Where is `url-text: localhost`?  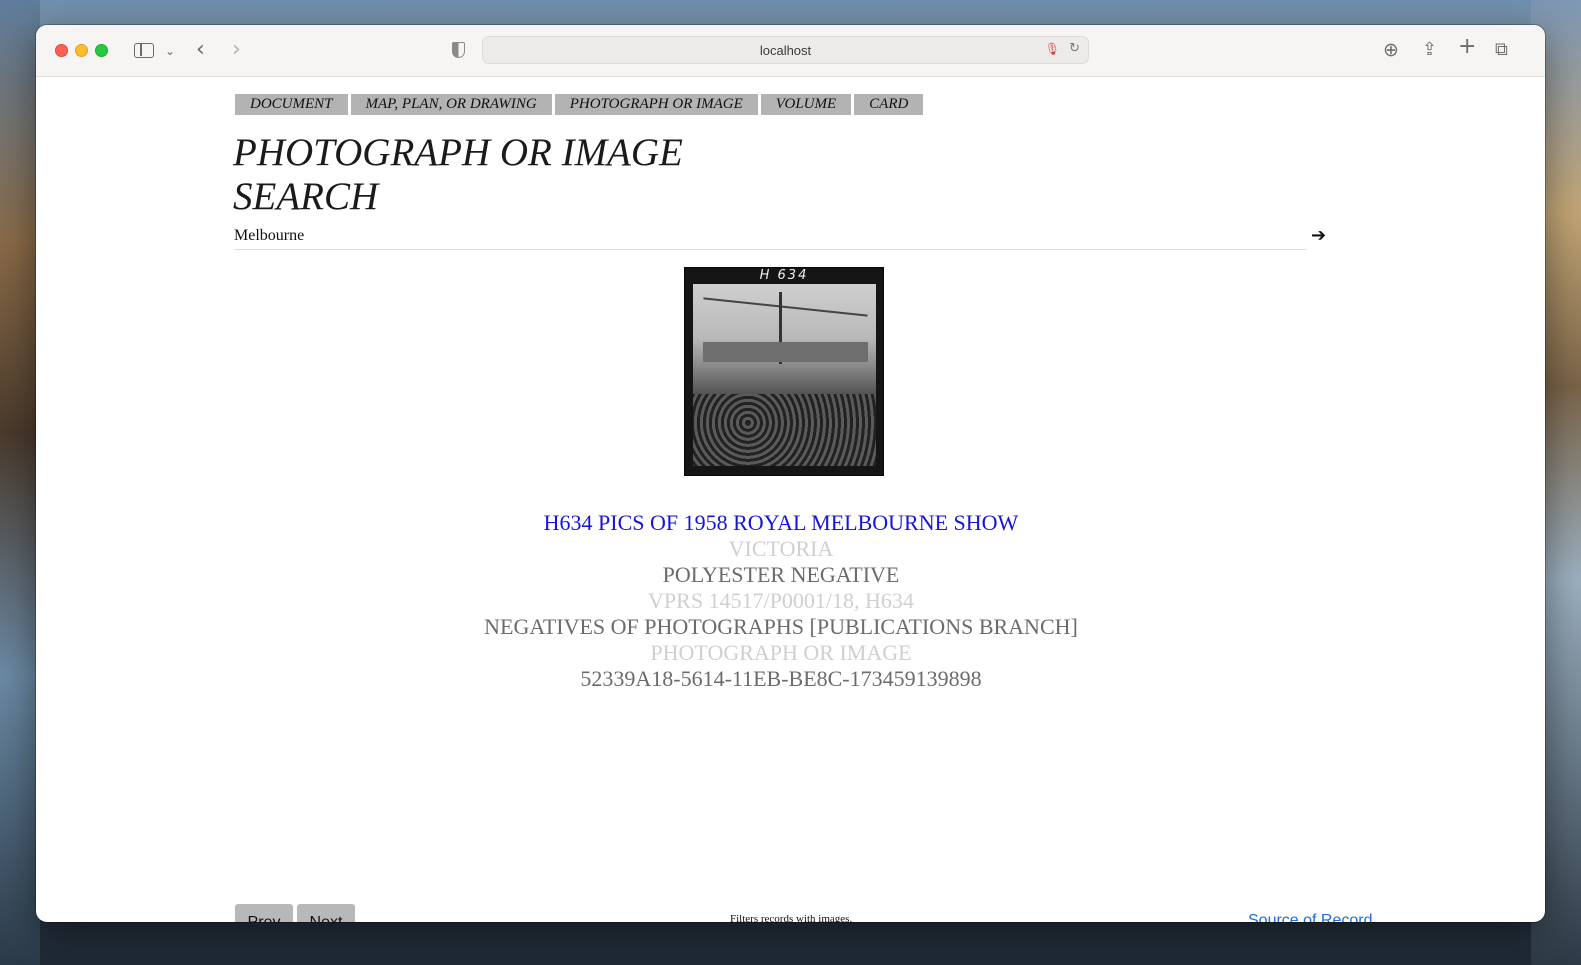
url-text: localhost is located at coordinates (785, 50).